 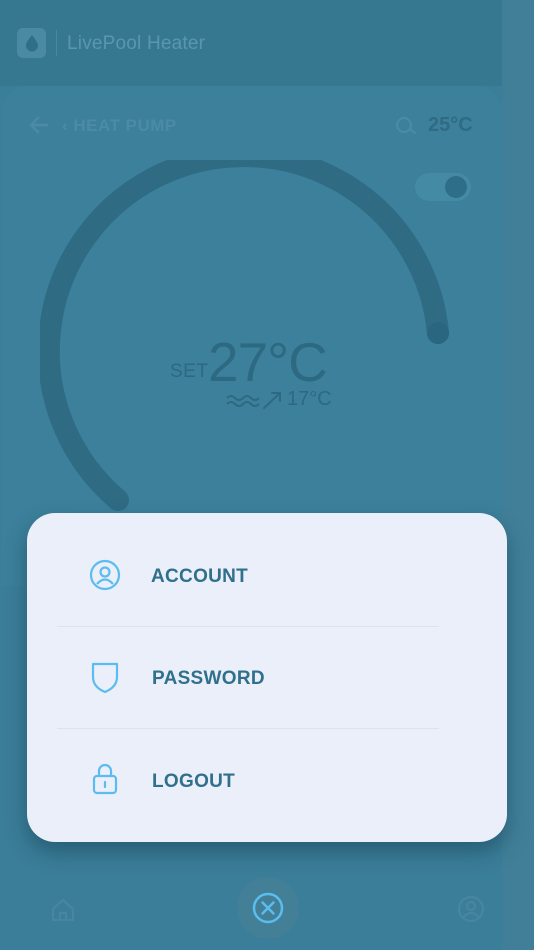 I want to click on weather-icon, so click(x=406, y=125).